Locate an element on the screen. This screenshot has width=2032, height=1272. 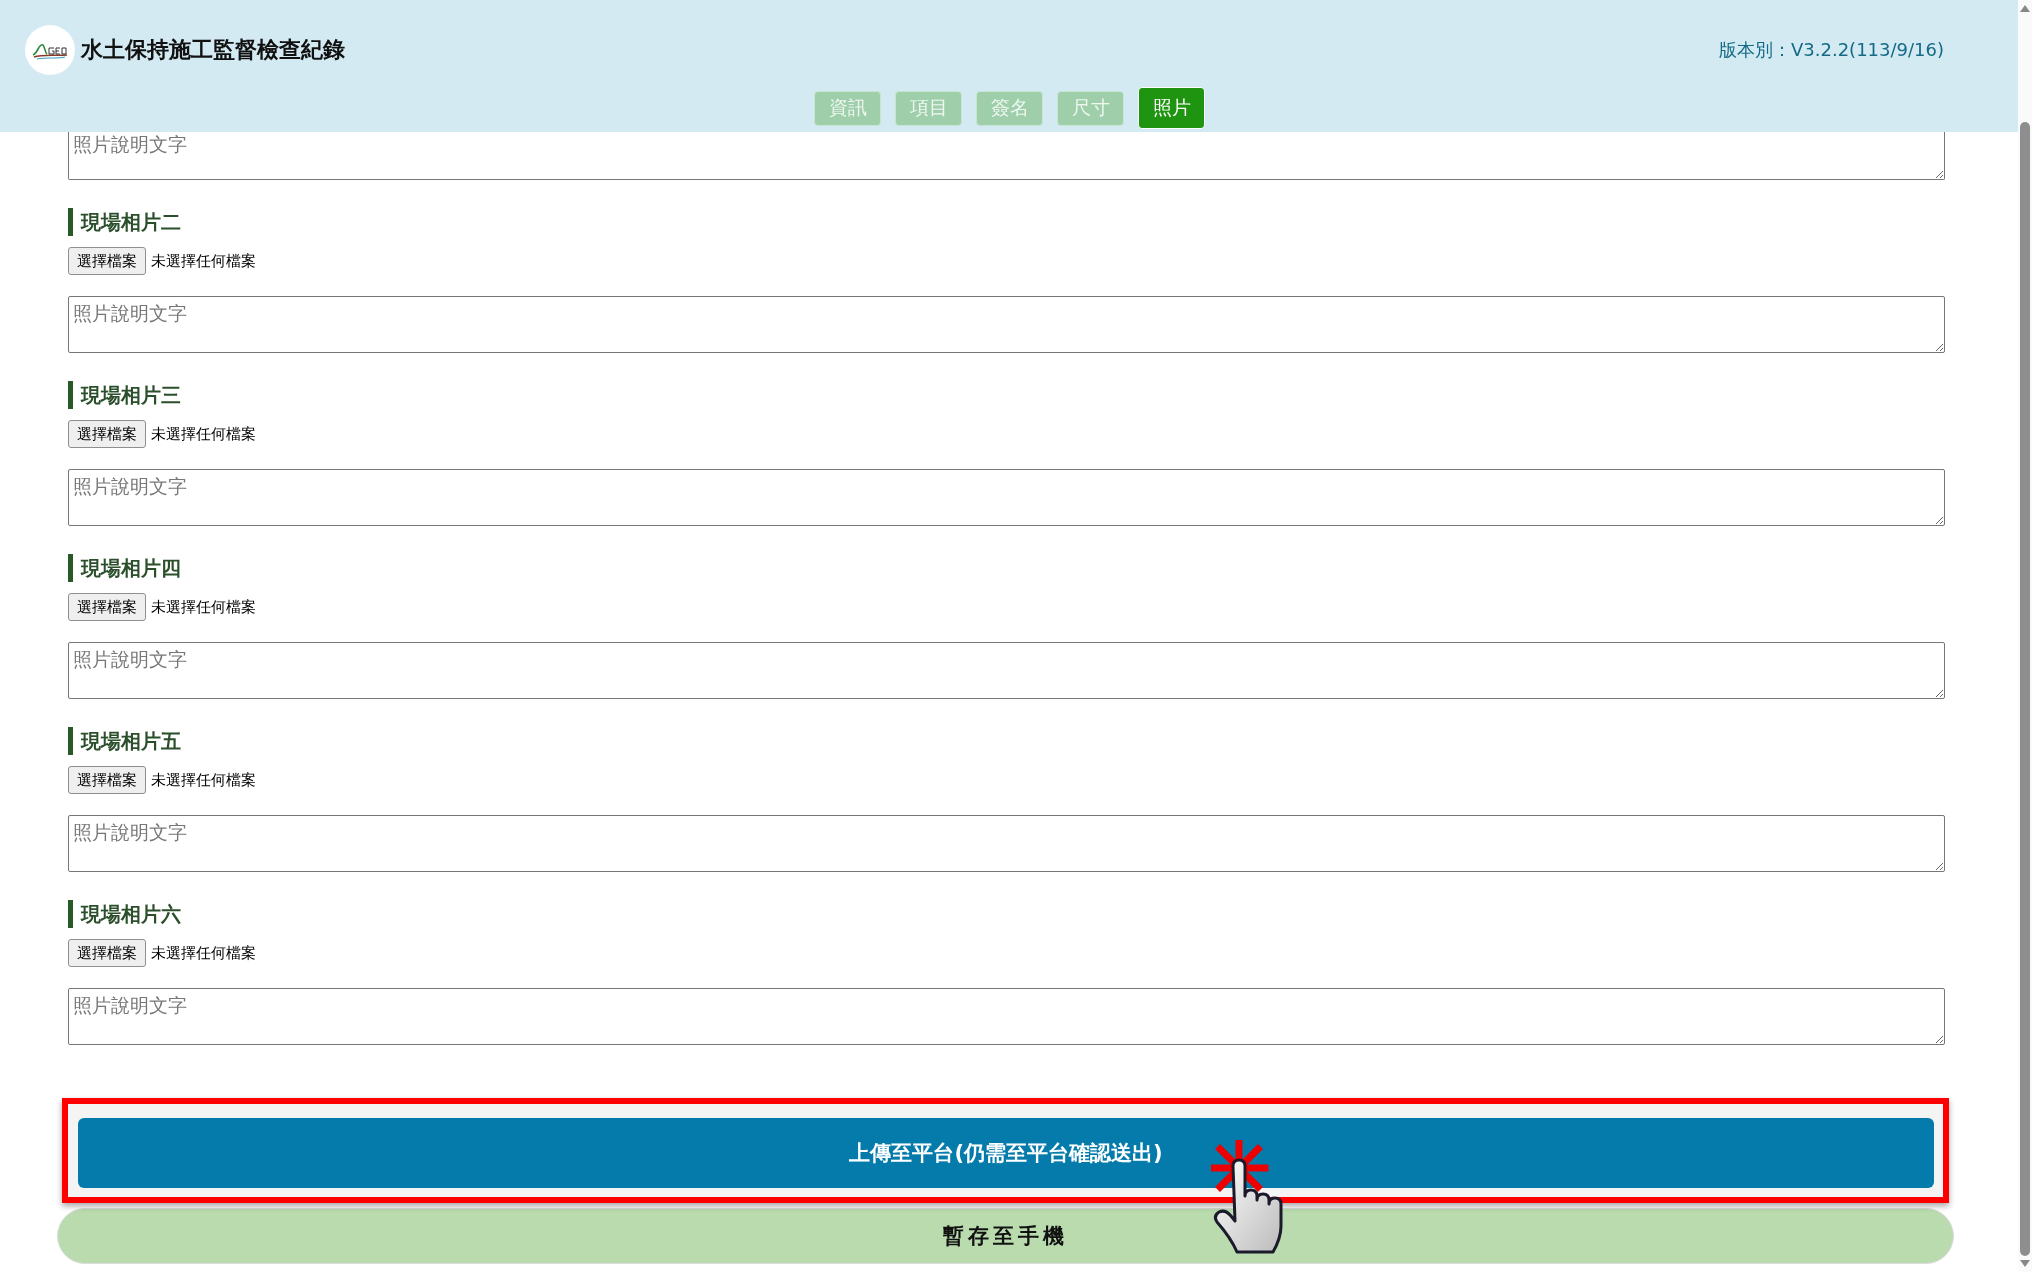
section-heading: 現場相片二 is located at coordinates (1006, 222).